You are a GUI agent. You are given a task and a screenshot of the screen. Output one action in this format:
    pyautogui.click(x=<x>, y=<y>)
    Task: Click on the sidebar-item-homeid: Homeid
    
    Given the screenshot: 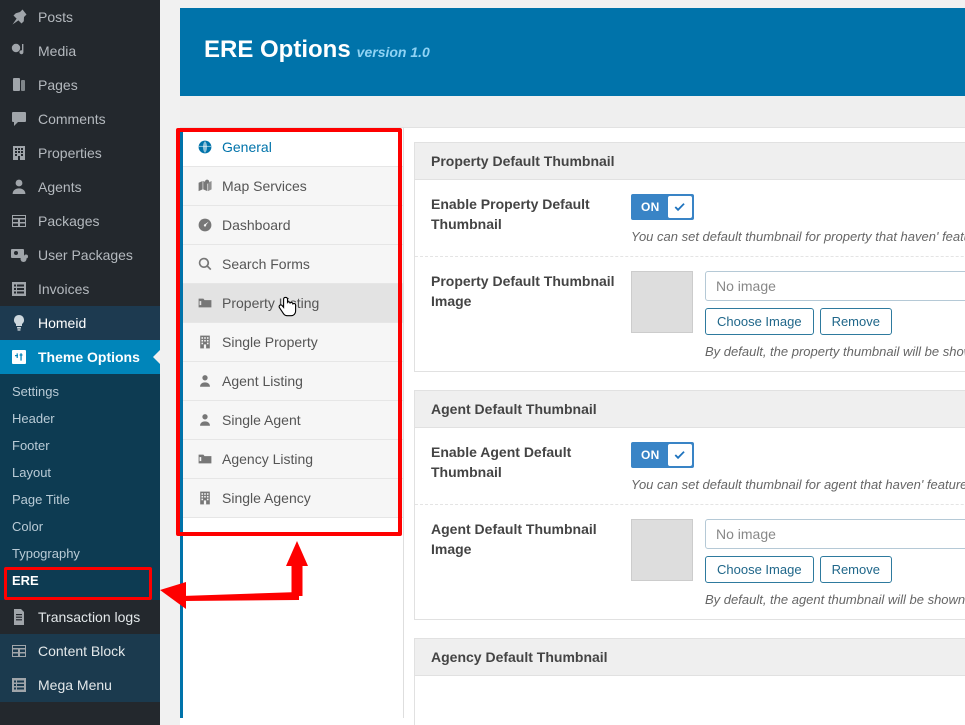 What is the action you would take?
    pyautogui.click(x=80, y=323)
    